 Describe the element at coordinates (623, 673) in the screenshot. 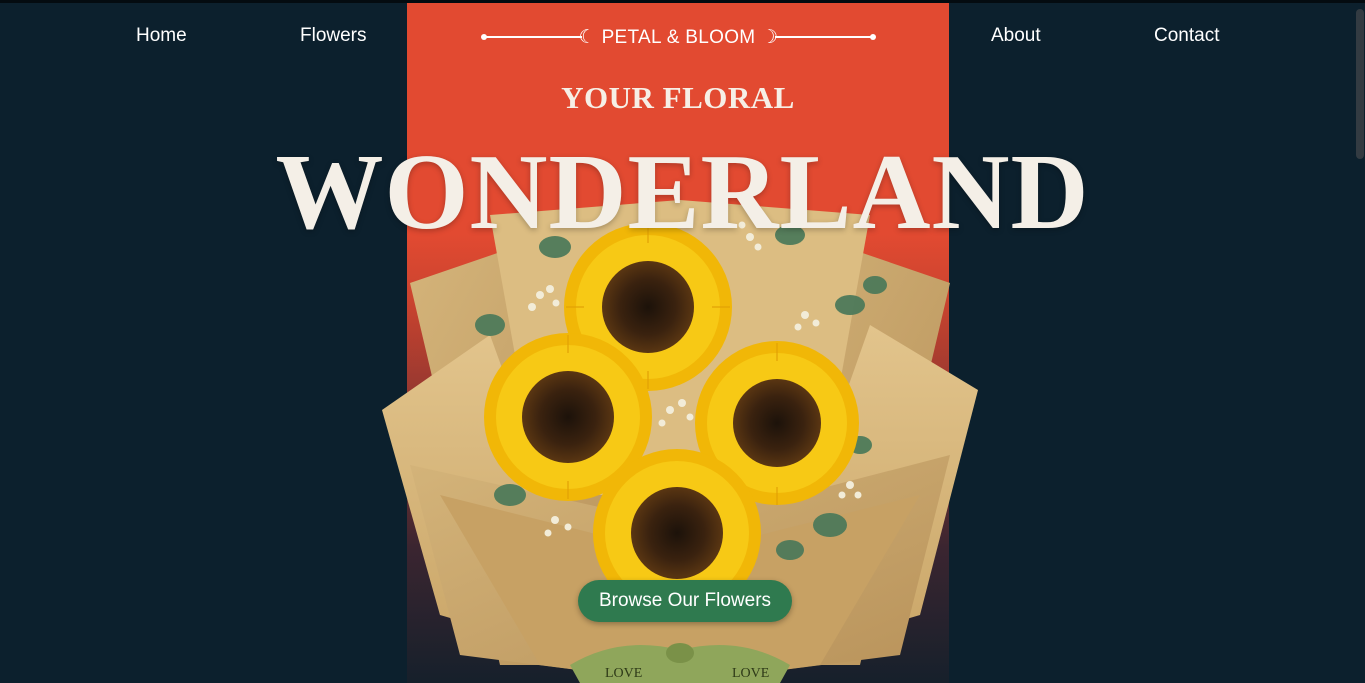

I see `ribbon-text-left: LOVE` at that location.